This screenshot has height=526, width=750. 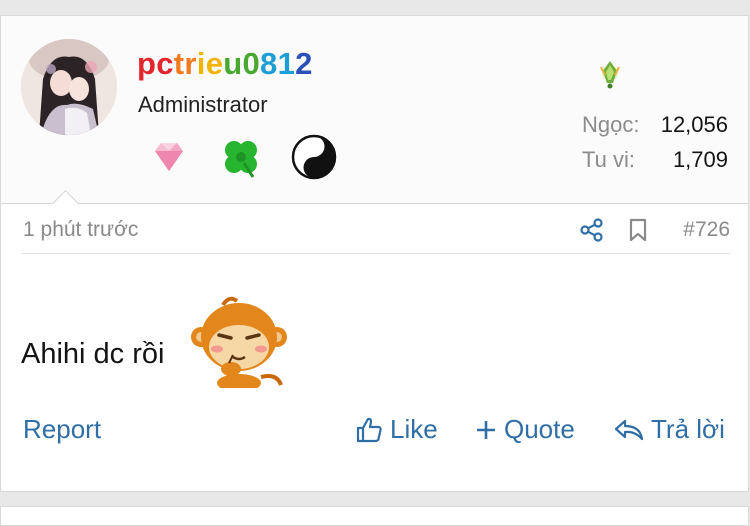 What do you see at coordinates (610, 75) in the screenshot?
I see `jade-icon` at bounding box center [610, 75].